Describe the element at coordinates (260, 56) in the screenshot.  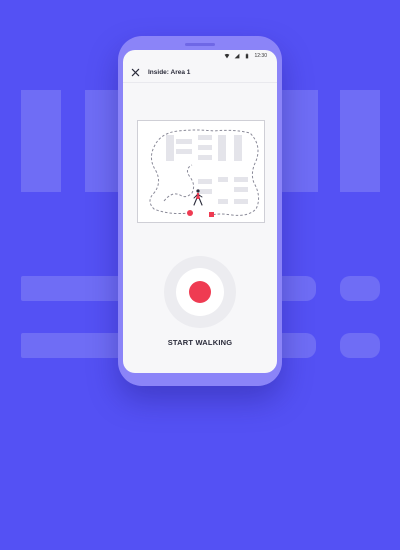
I see `status-time: 12:30` at that location.